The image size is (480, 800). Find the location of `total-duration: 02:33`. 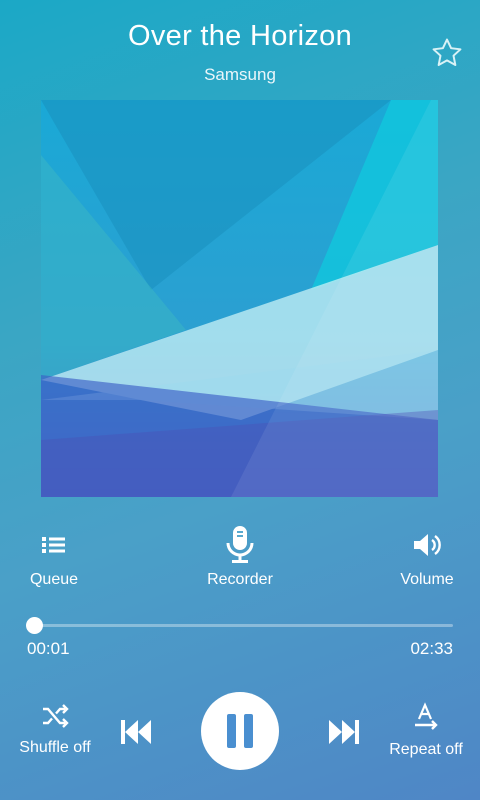

total-duration: 02:33 is located at coordinates (431, 648).